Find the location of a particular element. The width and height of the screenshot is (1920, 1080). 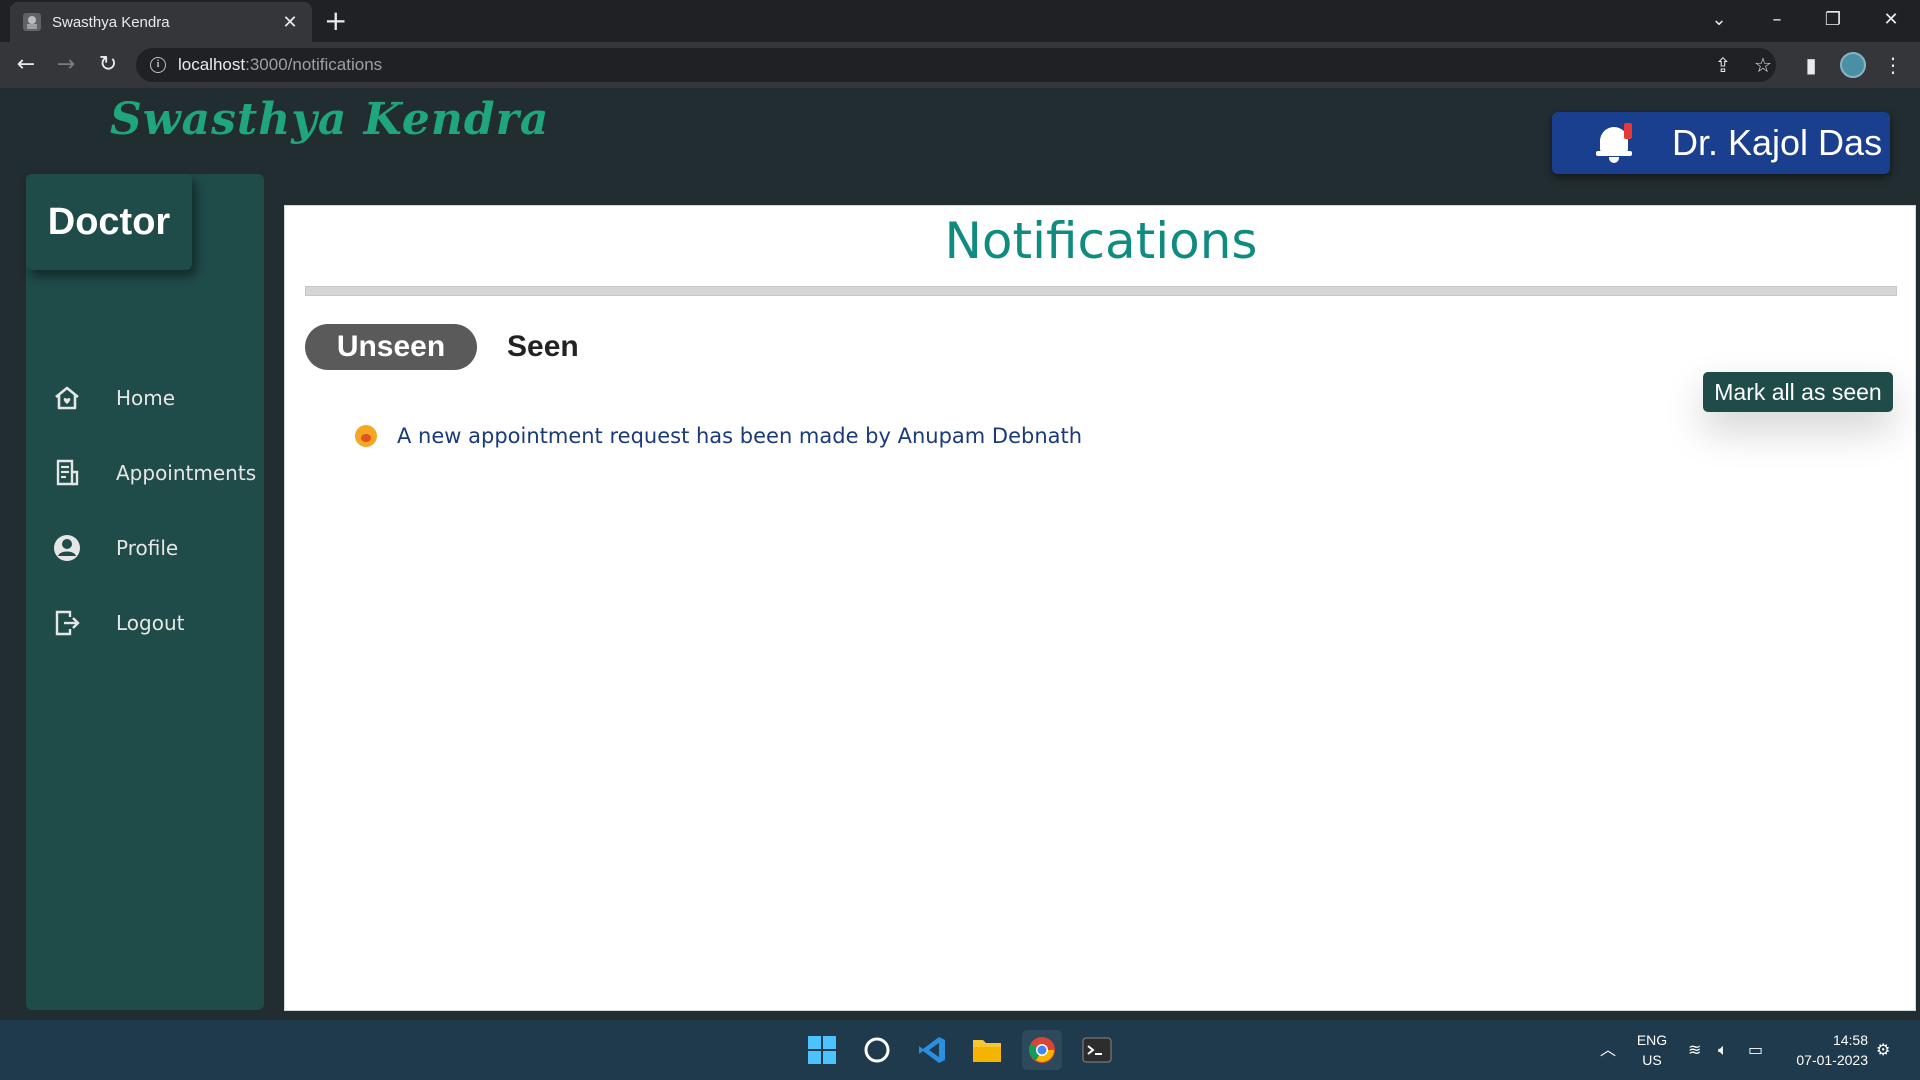

role-header: Doctor is located at coordinates (109, 222).